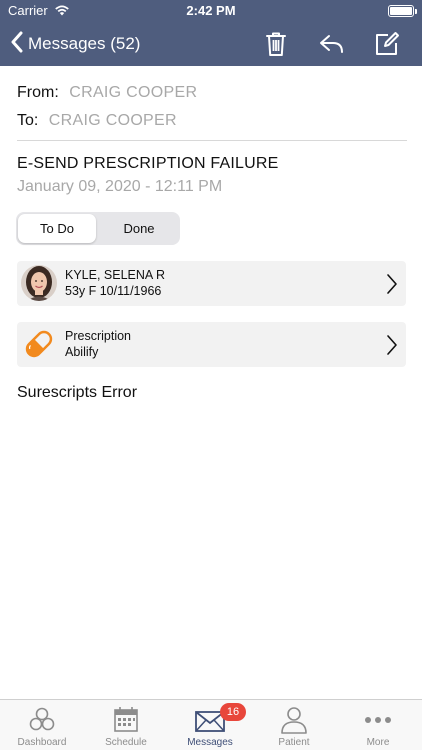 The image size is (422, 750). Describe the element at coordinates (212, 140) in the screenshot. I see `header-divider` at that location.